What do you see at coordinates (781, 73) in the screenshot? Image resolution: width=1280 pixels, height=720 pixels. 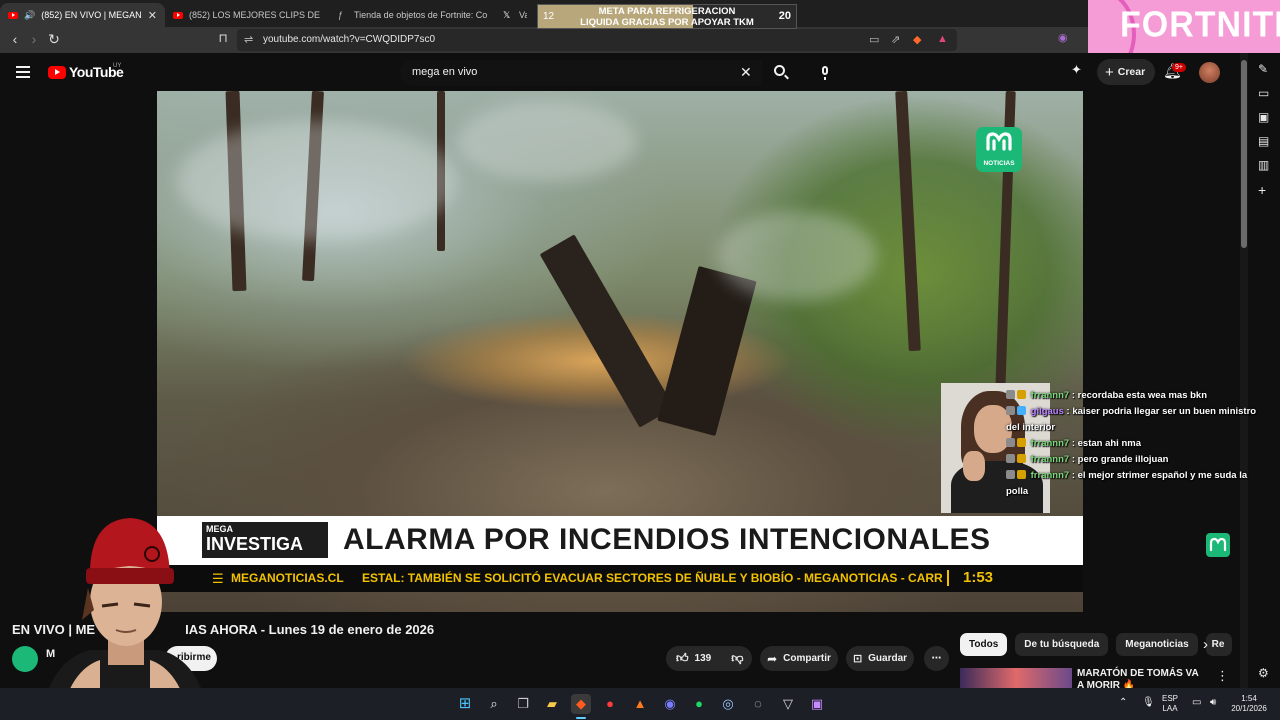 I see `search-button` at bounding box center [781, 73].